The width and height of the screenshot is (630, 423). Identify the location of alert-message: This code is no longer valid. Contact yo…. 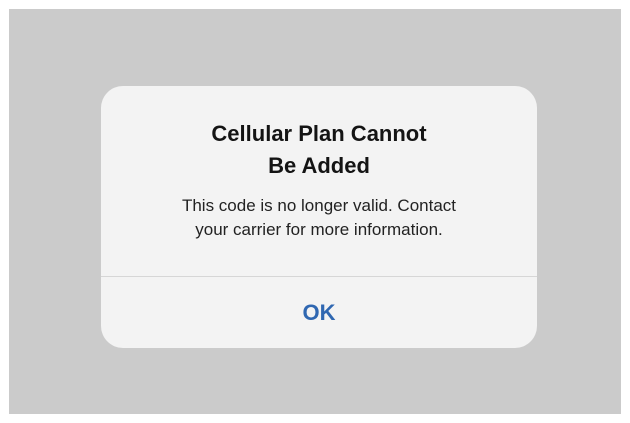
(319, 218).